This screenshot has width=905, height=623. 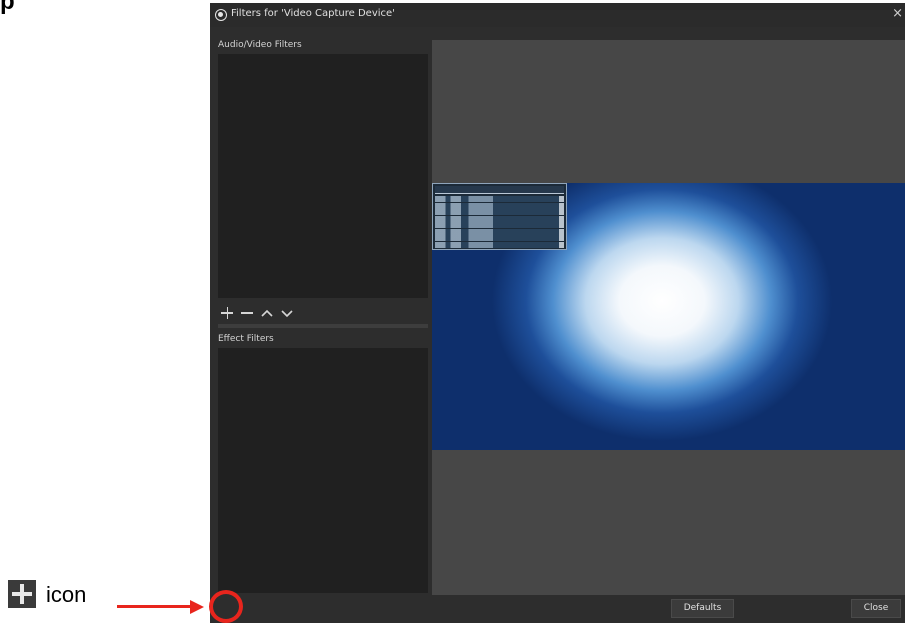 What do you see at coordinates (66, 594) in the screenshot?
I see `legend-icon-label: icon` at bounding box center [66, 594].